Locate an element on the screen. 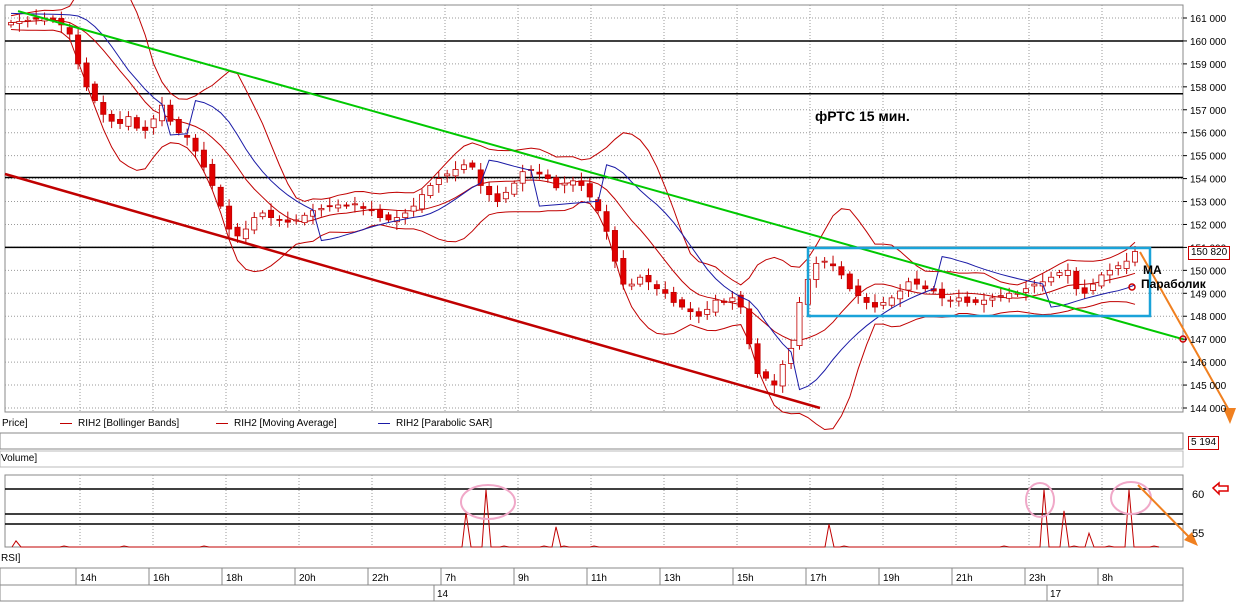  rsi-axis: 60 55 is located at coordinates (1198, 514).